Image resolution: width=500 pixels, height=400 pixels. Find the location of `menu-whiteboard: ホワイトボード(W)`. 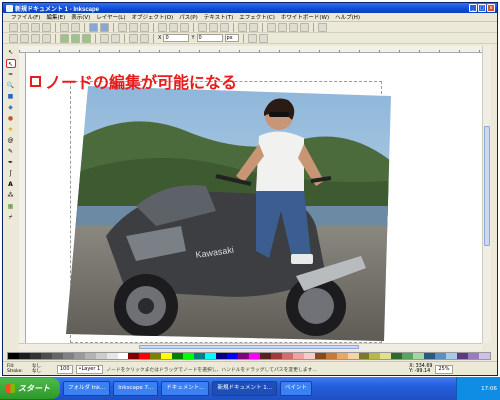

menu-whiteboard: ホワイトボード(W) is located at coordinates (305, 17).